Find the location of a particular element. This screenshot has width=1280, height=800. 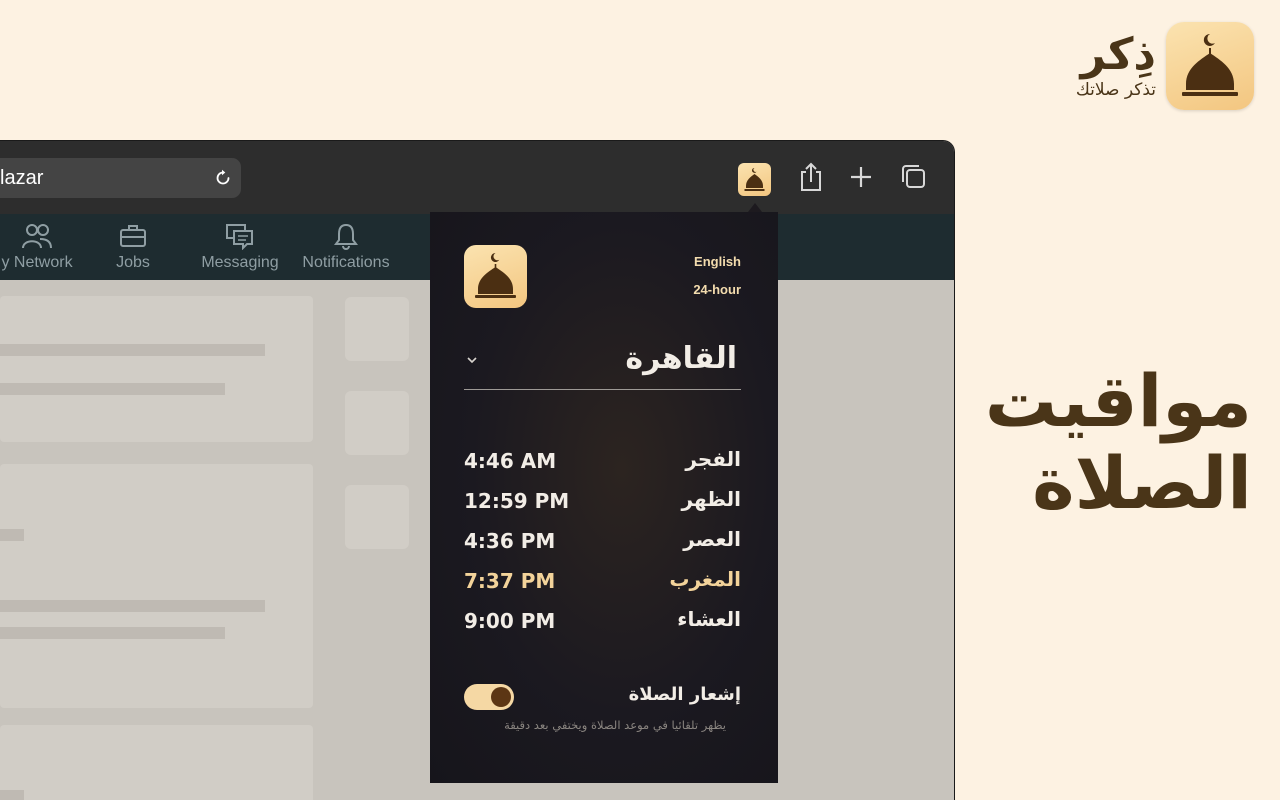

tabs-overview-icon is located at coordinates (913, 177).